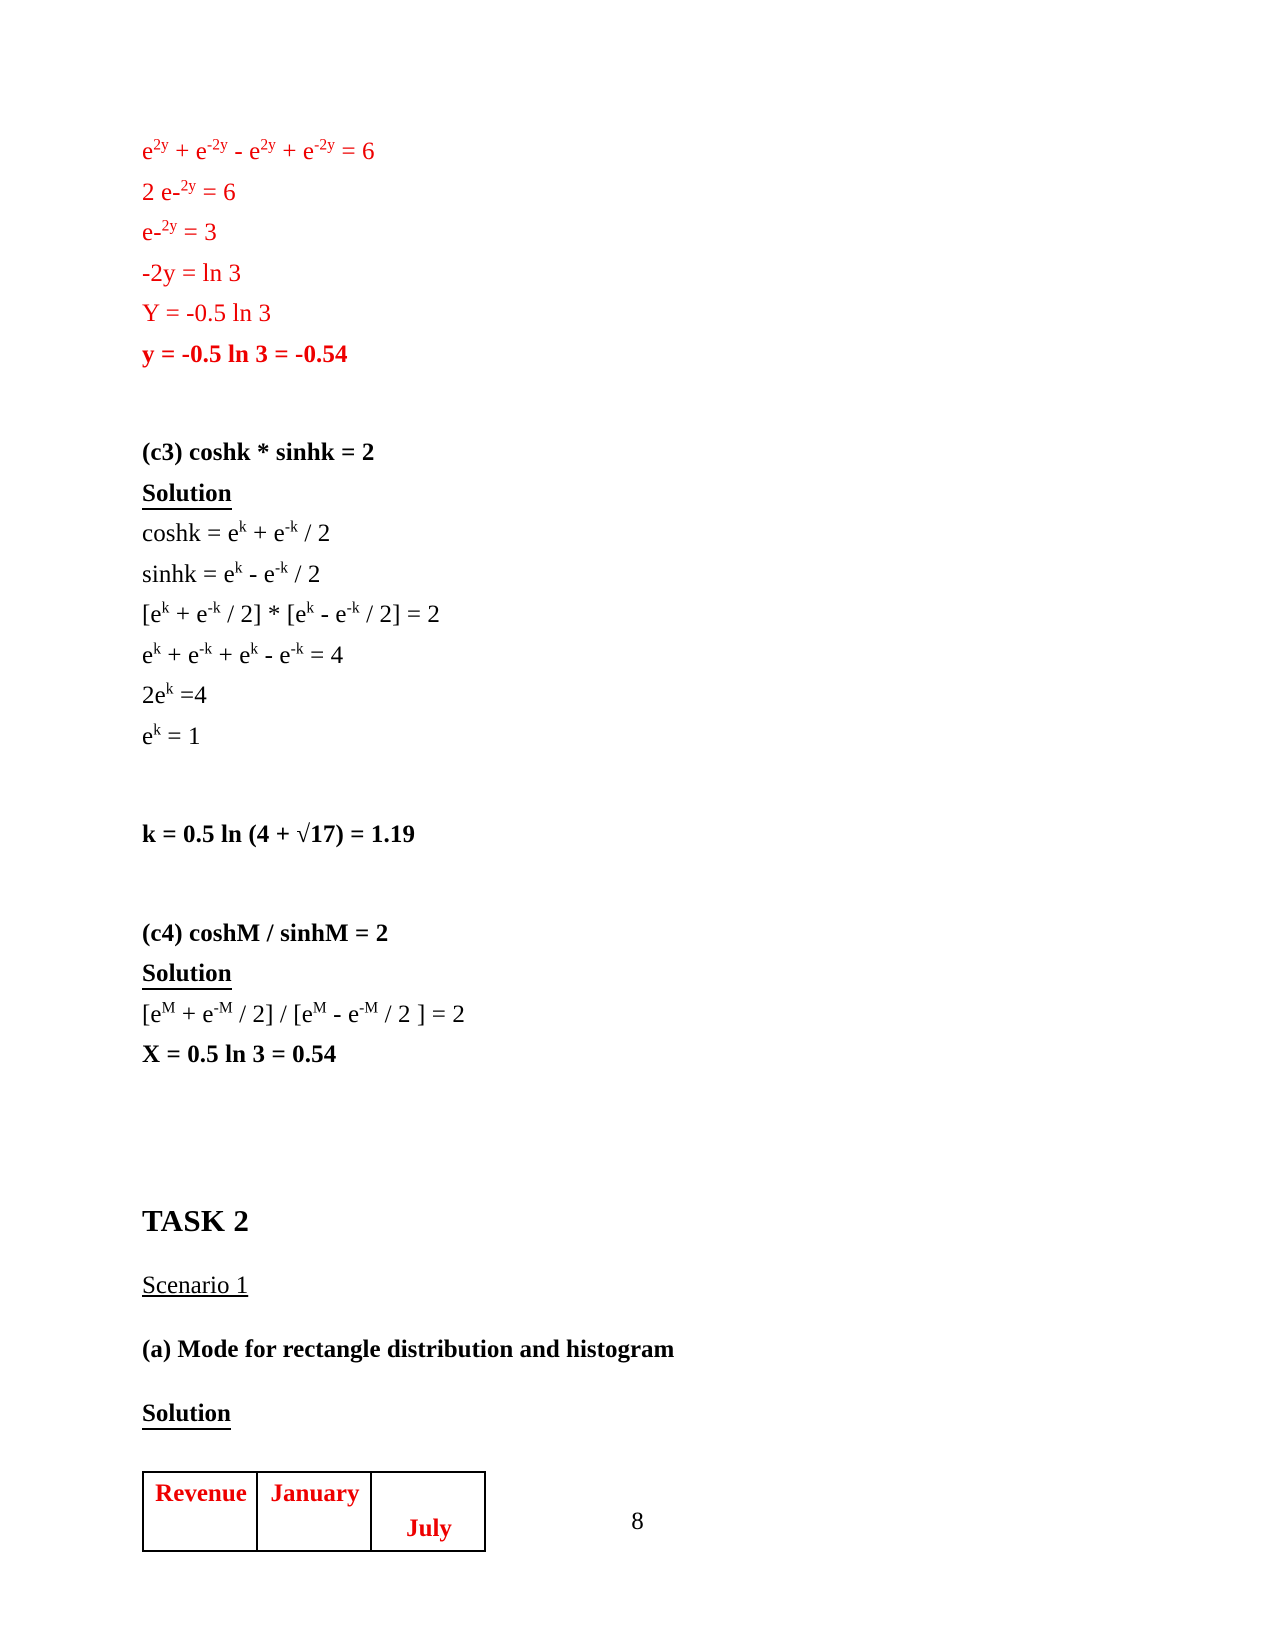 This screenshot has height=1651, width=1275. What do you see at coordinates (637, 1521) in the screenshot?
I see `page-number: 8` at bounding box center [637, 1521].